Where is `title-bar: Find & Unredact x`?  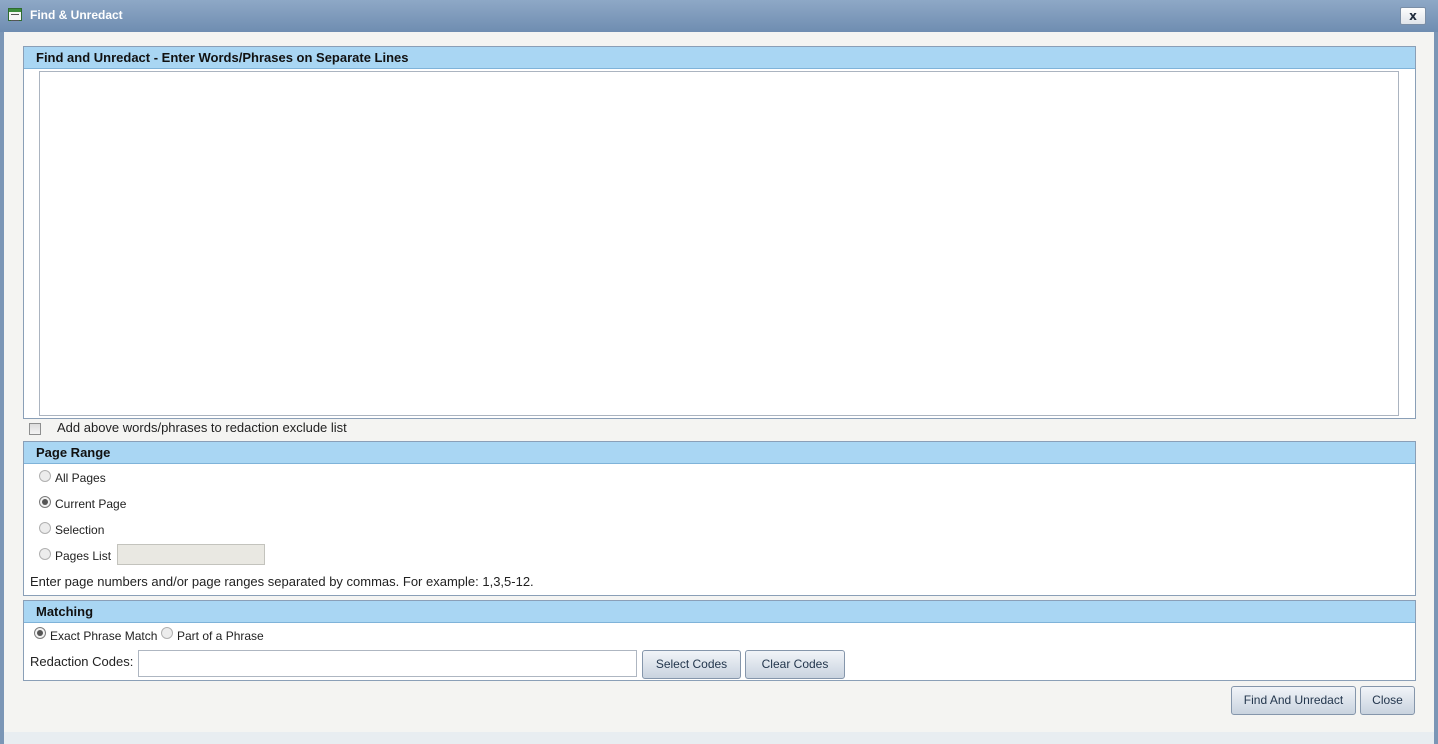 title-bar: Find & Unredact x is located at coordinates (719, 16).